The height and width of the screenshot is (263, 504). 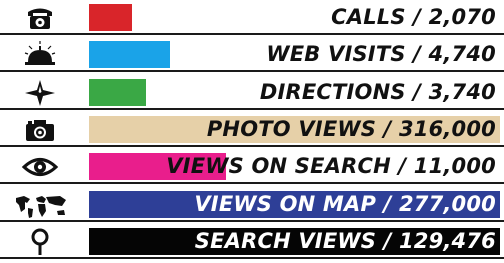 What do you see at coordinates (40, 55) in the screenshot?
I see `desk-bell-icon` at bounding box center [40, 55].